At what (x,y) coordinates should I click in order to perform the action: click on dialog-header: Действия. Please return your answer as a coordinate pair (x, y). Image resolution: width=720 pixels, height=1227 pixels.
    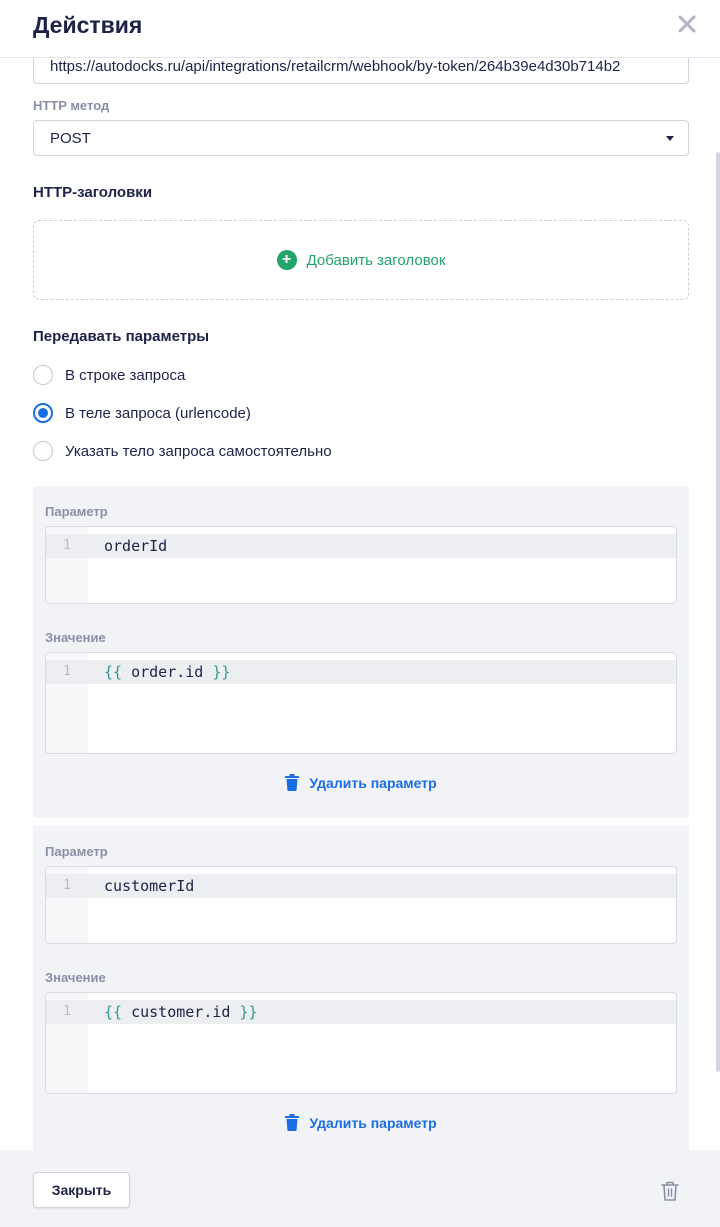
    Looking at the image, I should click on (360, 29).